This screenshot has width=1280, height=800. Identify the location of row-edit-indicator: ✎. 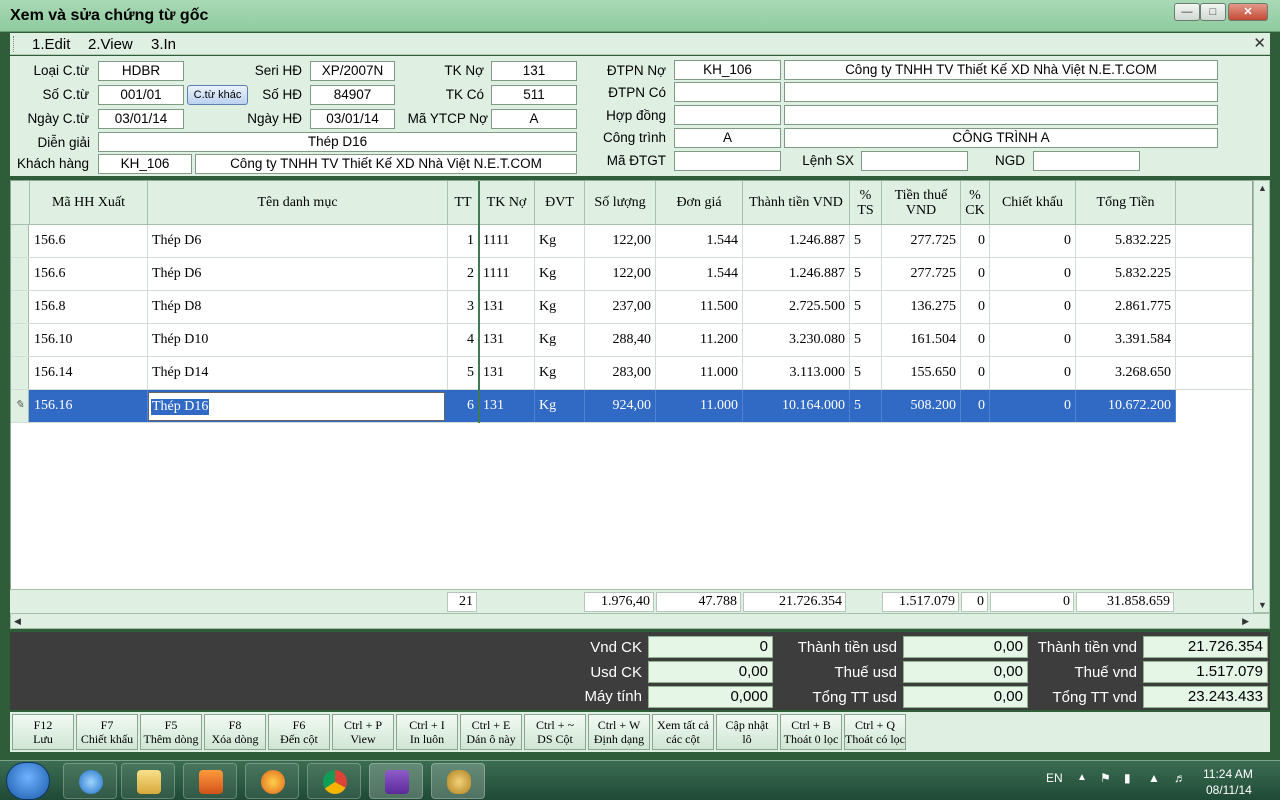
(20, 406).